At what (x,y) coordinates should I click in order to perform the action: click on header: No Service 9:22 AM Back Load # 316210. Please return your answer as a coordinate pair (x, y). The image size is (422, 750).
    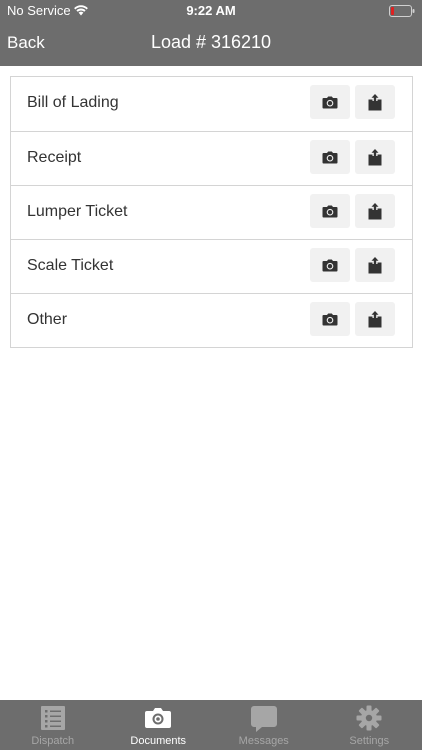
    Looking at the image, I should click on (211, 33).